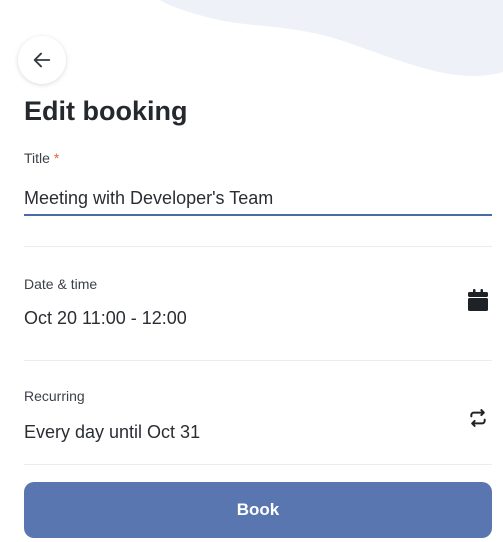  What do you see at coordinates (54, 396) in the screenshot?
I see `recurring-label: Recurring` at bounding box center [54, 396].